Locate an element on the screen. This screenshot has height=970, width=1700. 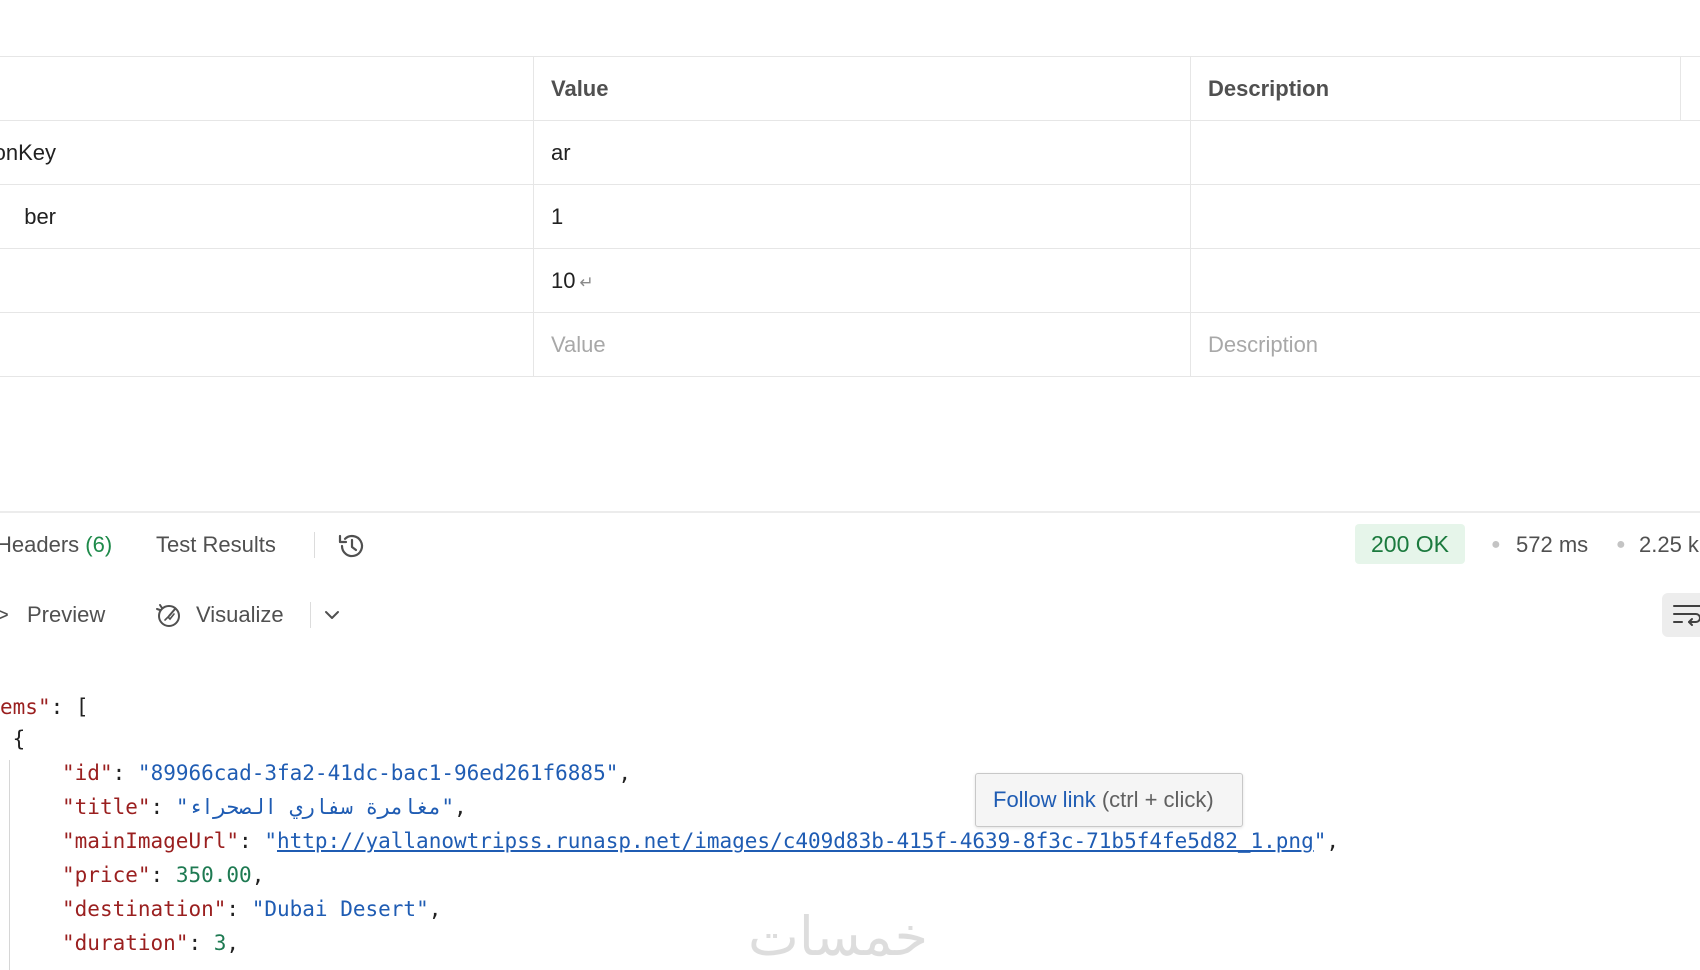
param-value-cell: 10 ↵ is located at coordinates (861, 280).